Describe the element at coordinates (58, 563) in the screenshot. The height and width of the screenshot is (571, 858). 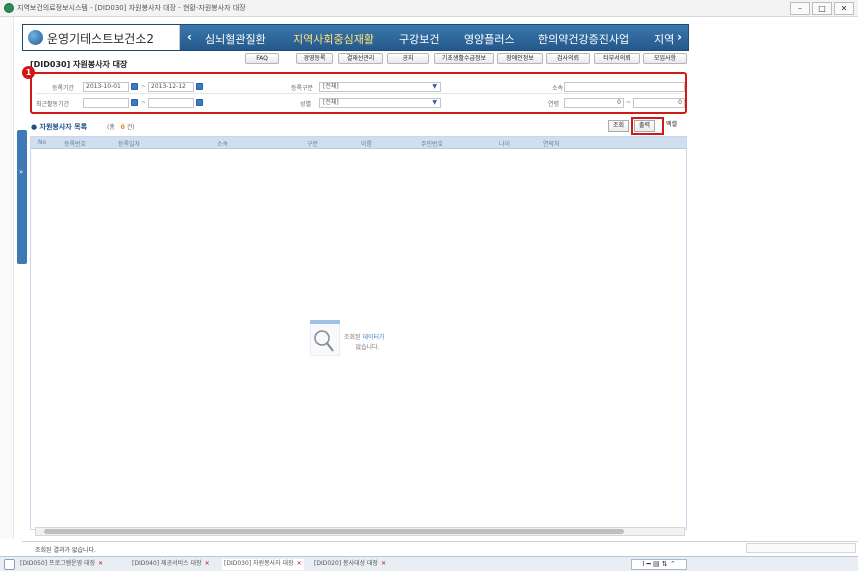
I see `tab-label: [DID050] 프로그램운영 대장` at that location.